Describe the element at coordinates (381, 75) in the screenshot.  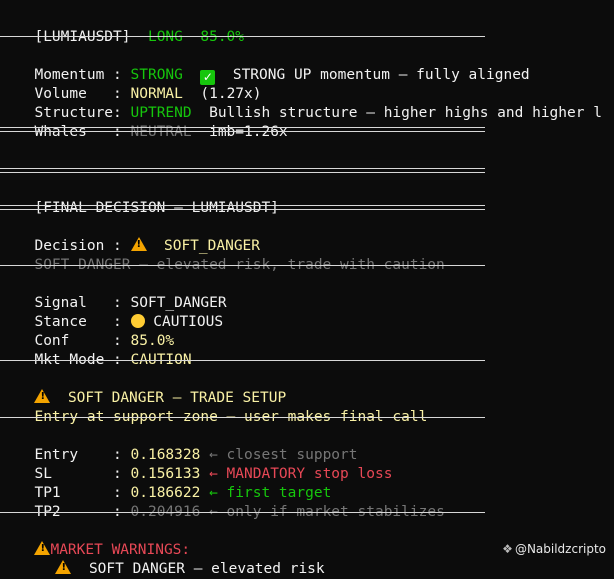
I see `metric-desc: STRONG UP momentum — fully aligned` at that location.